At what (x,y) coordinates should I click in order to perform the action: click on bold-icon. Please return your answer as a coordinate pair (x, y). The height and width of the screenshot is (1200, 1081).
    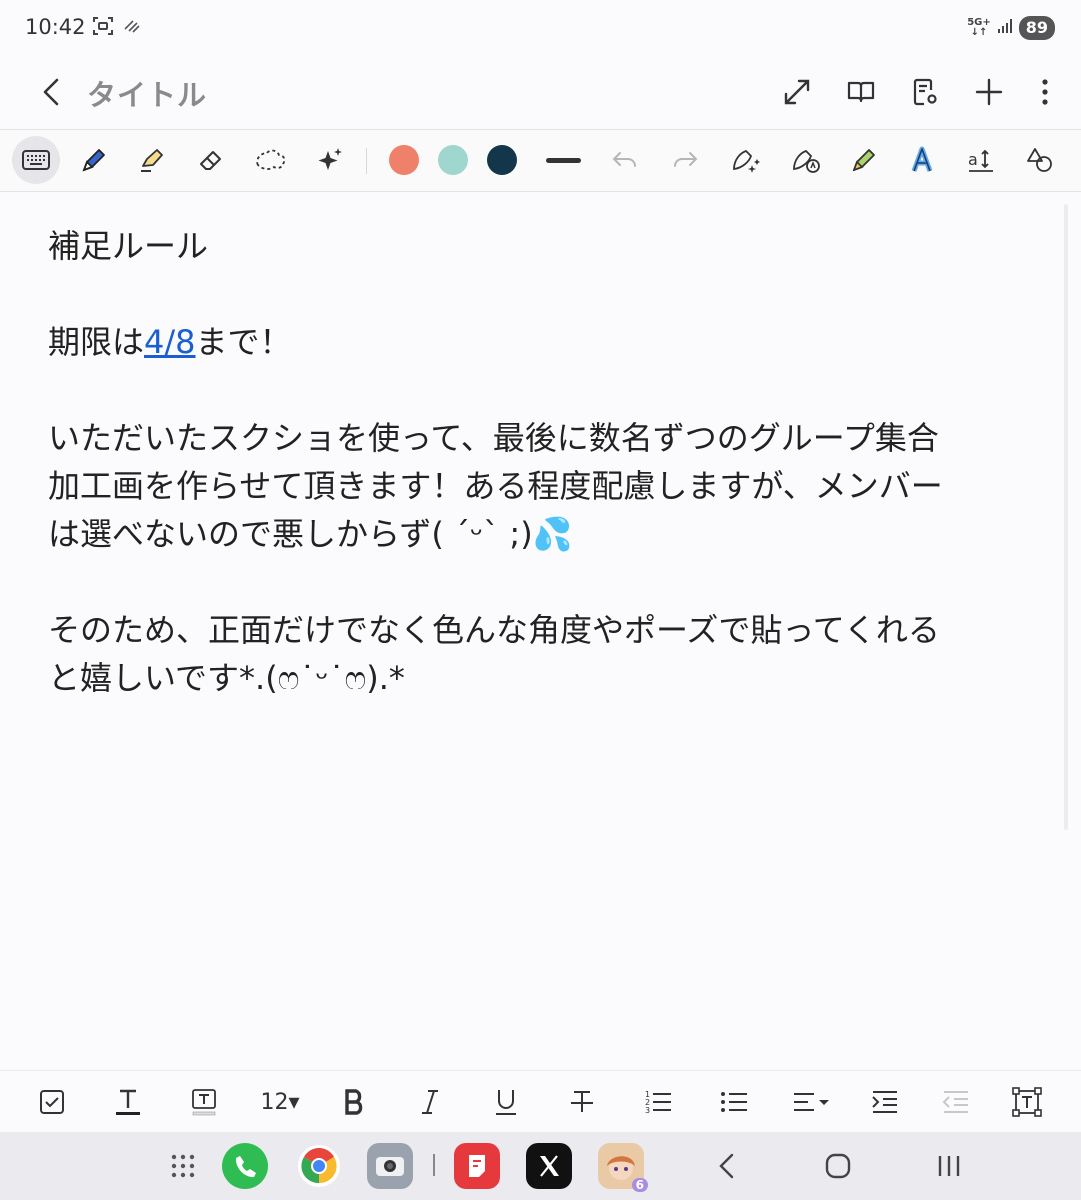
    Looking at the image, I should click on (354, 1102).